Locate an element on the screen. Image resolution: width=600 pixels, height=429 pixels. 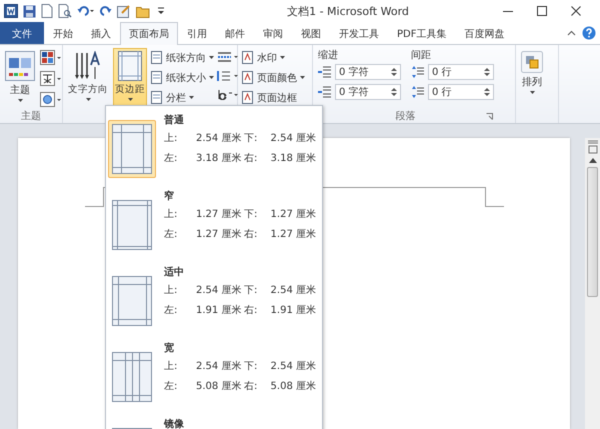
save-icon is located at coordinates (29, 11).